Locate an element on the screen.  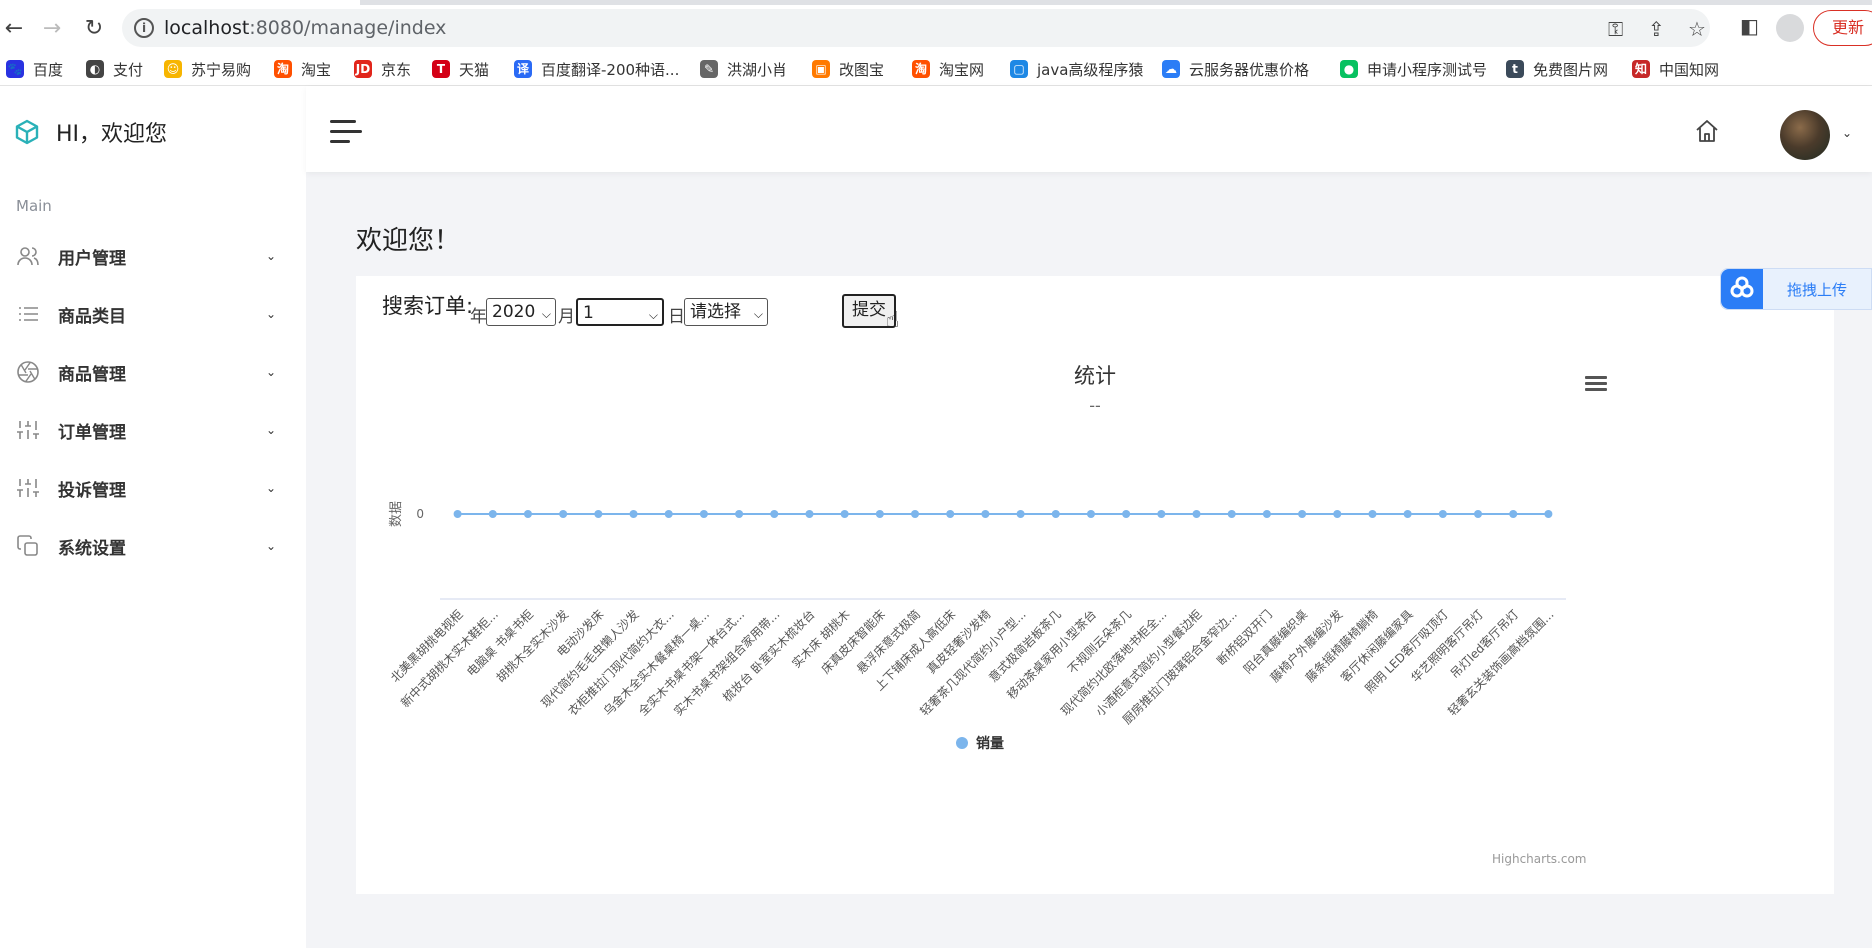
sidebar-item: 用户管理 ⌄ is located at coordinates (153, 256).